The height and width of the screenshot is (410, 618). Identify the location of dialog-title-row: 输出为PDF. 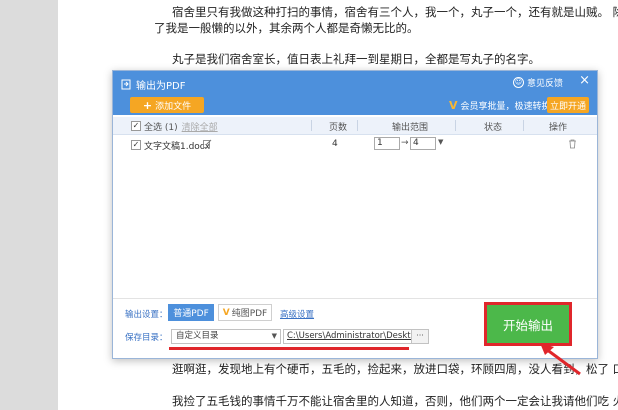
(153, 84).